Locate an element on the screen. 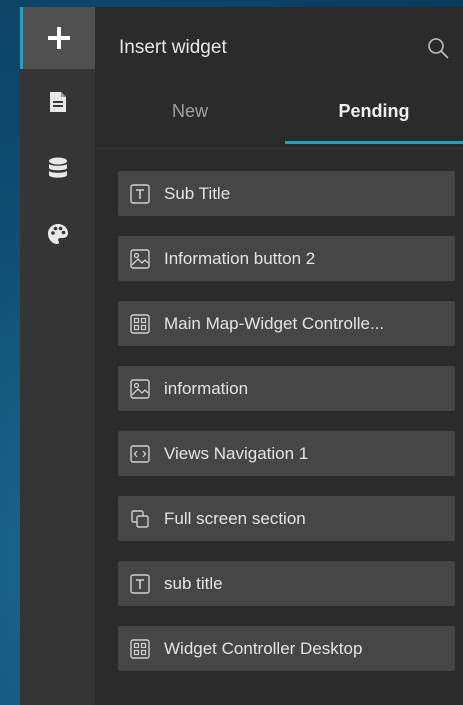 The image size is (463, 705). widget-item-label: Information button 2 is located at coordinates (240, 258).